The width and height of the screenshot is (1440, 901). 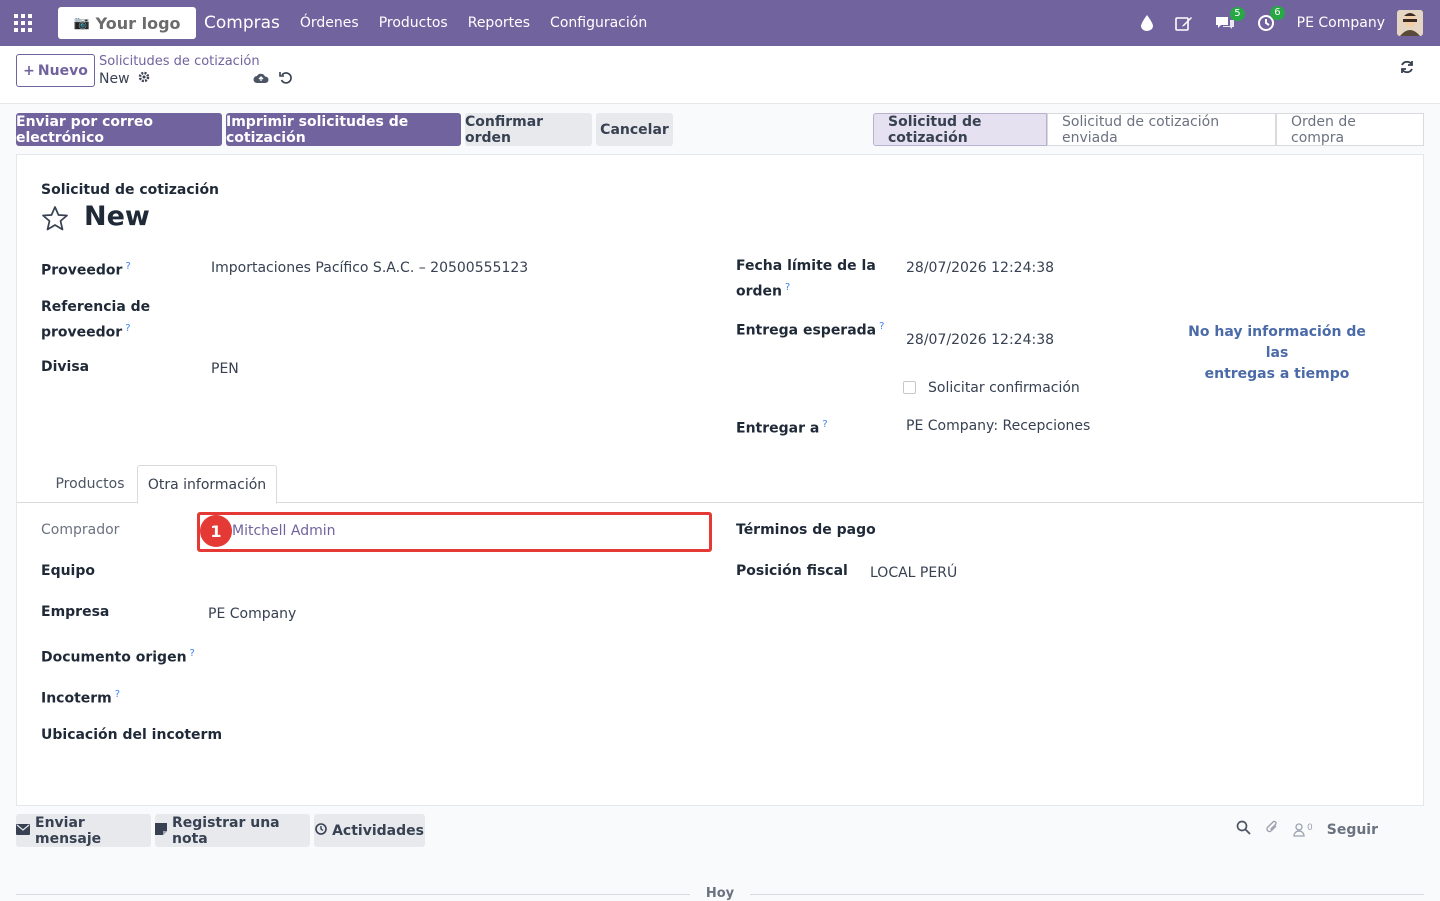 I want to click on notebook-tabs: Productos Otra información, so click(x=720, y=484).